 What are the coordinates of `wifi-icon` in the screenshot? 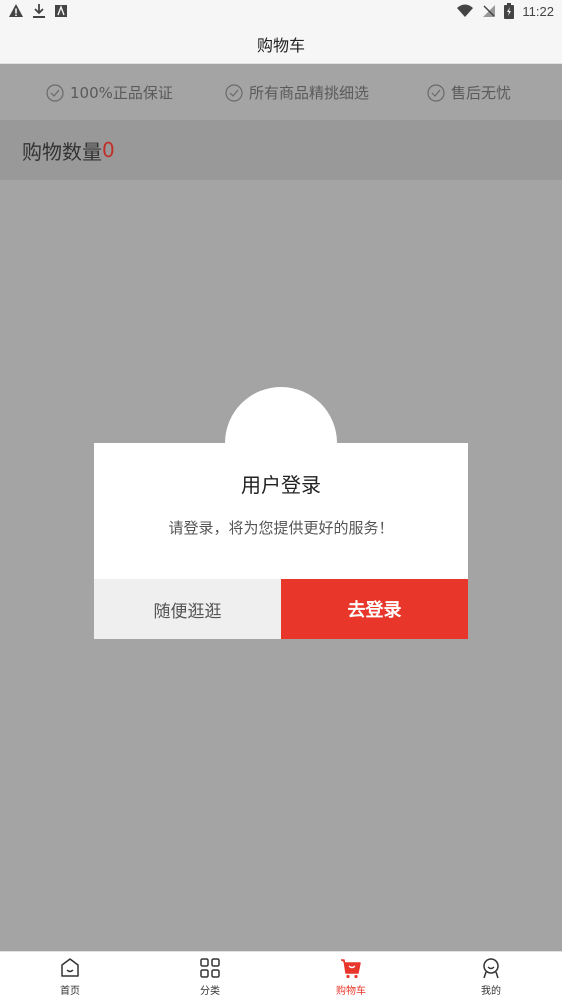 It's located at (465, 10).